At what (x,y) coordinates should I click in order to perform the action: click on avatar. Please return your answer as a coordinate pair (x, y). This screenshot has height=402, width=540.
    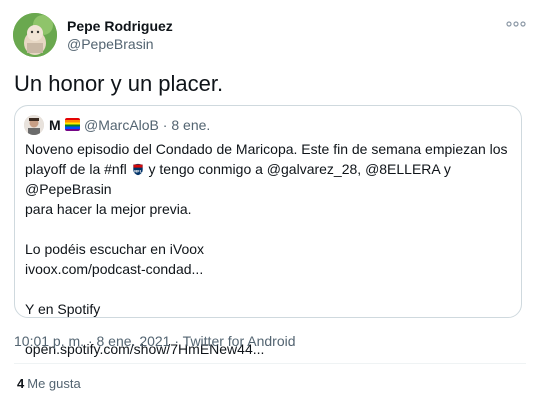
    Looking at the image, I should click on (35, 35).